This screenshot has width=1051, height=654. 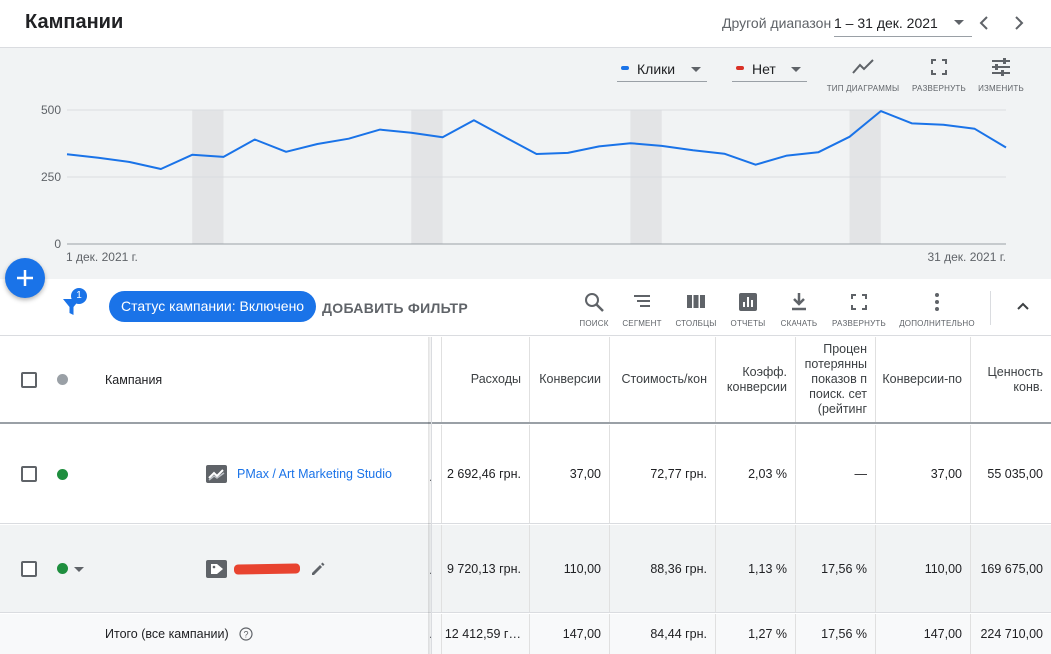 I want to click on spend-cell: 9 720,13 грн., so click(x=485, y=568).